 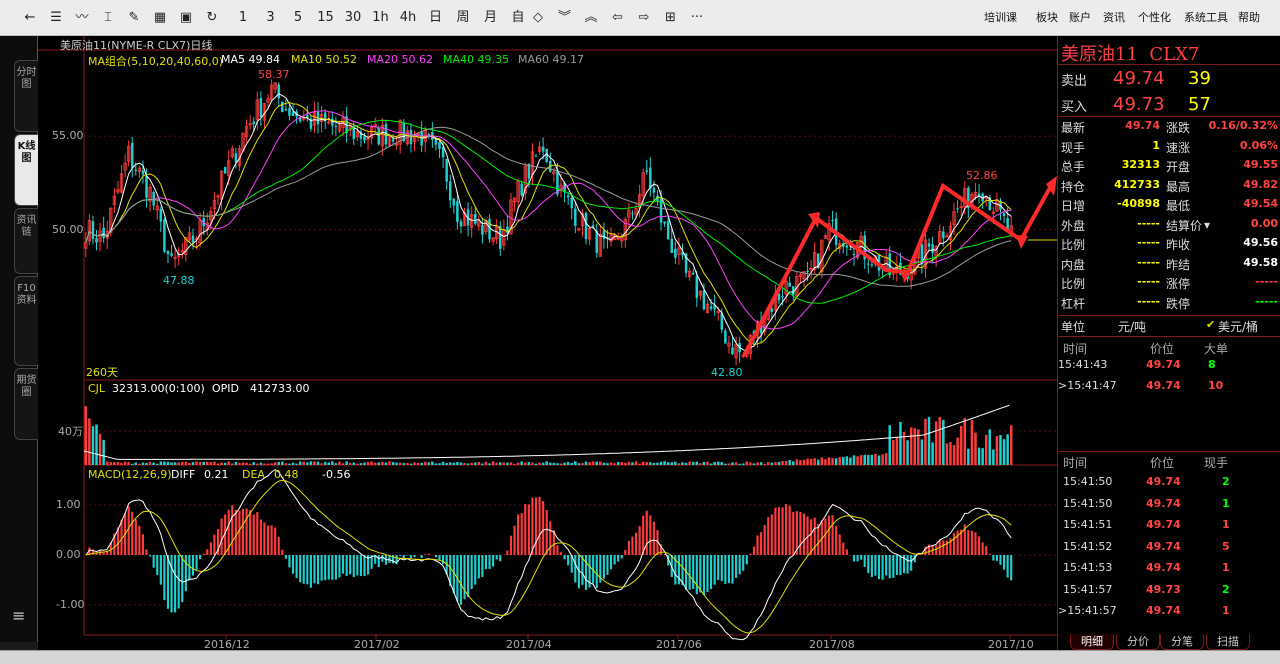 What do you see at coordinates (1266, 301) in the screenshot?
I see `stat-value: -----` at bounding box center [1266, 301].